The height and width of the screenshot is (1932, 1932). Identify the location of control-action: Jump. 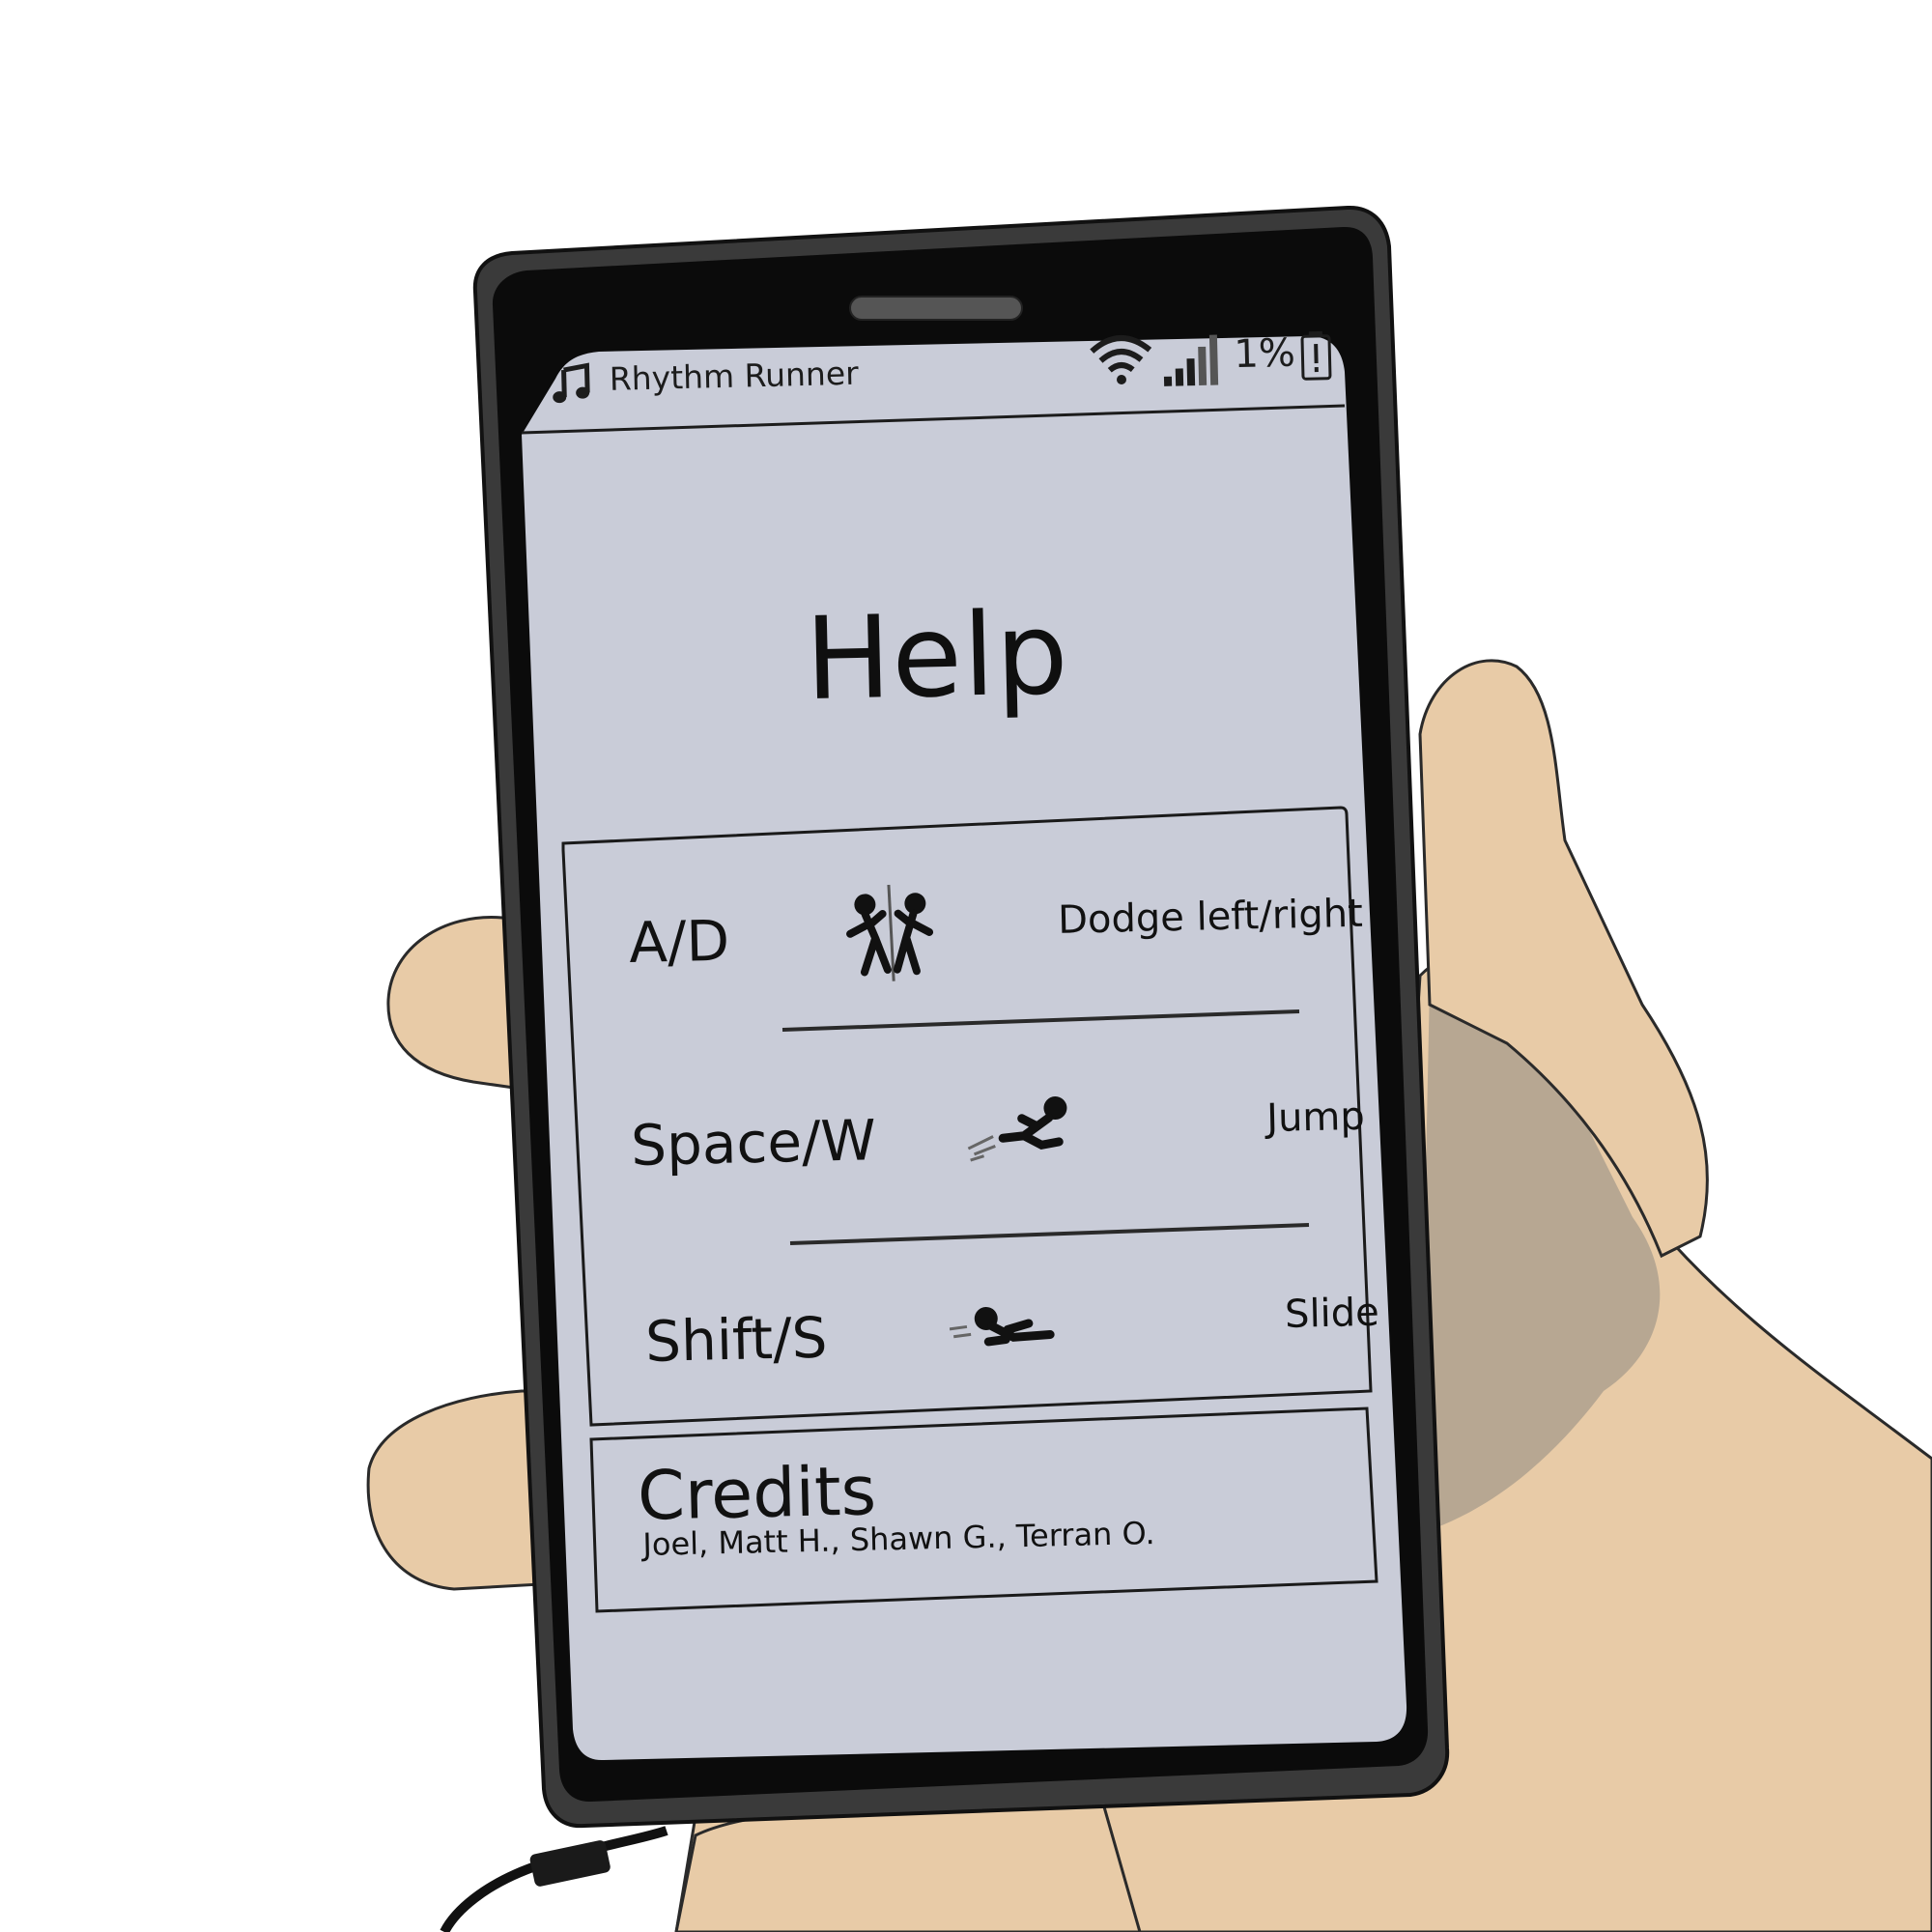
(1315, 1118).